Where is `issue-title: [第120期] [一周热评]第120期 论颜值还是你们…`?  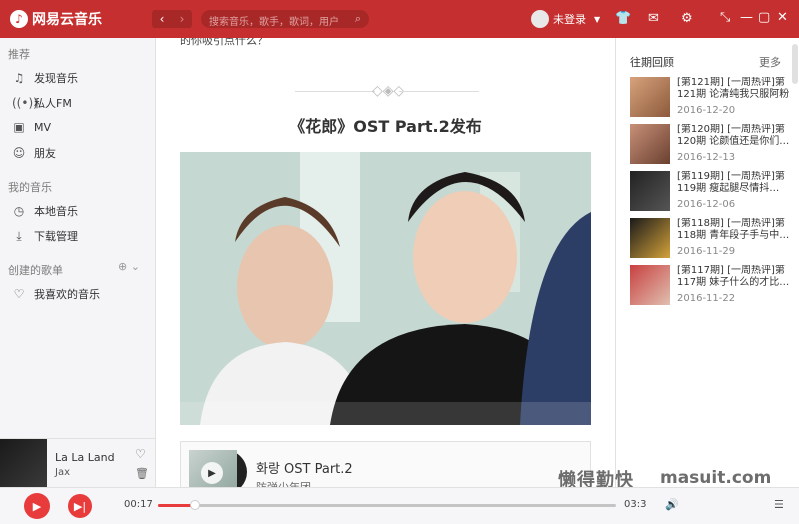
issue-title: [第120期] [一周热评]第120期 论颜值还是你们… is located at coordinates (734, 136).